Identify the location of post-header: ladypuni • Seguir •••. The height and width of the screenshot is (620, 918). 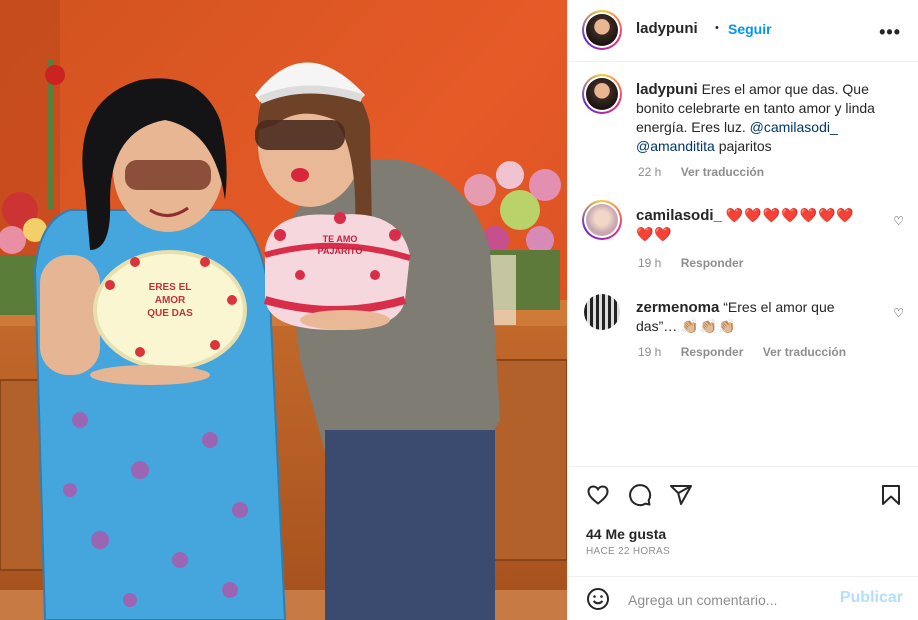
(743, 31).